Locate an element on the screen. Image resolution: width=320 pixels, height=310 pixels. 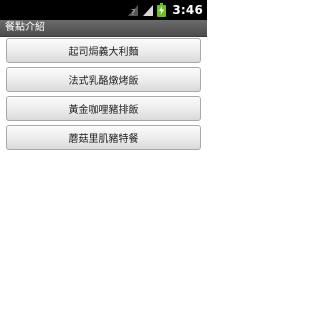
menu-button-2: 法式乳酪燉烤飯 is located at coordinates (103, 79).